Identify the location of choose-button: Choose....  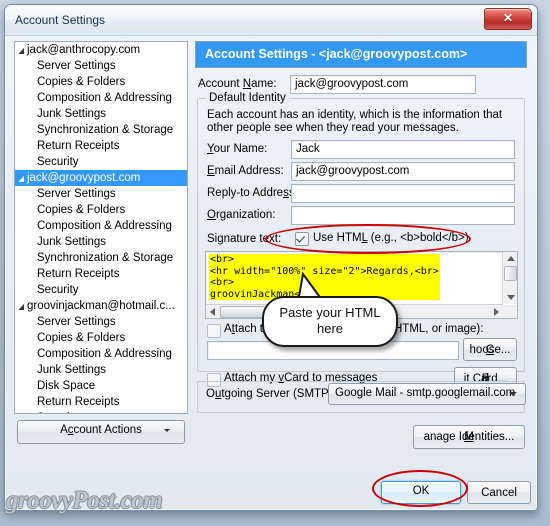
(490, 349).